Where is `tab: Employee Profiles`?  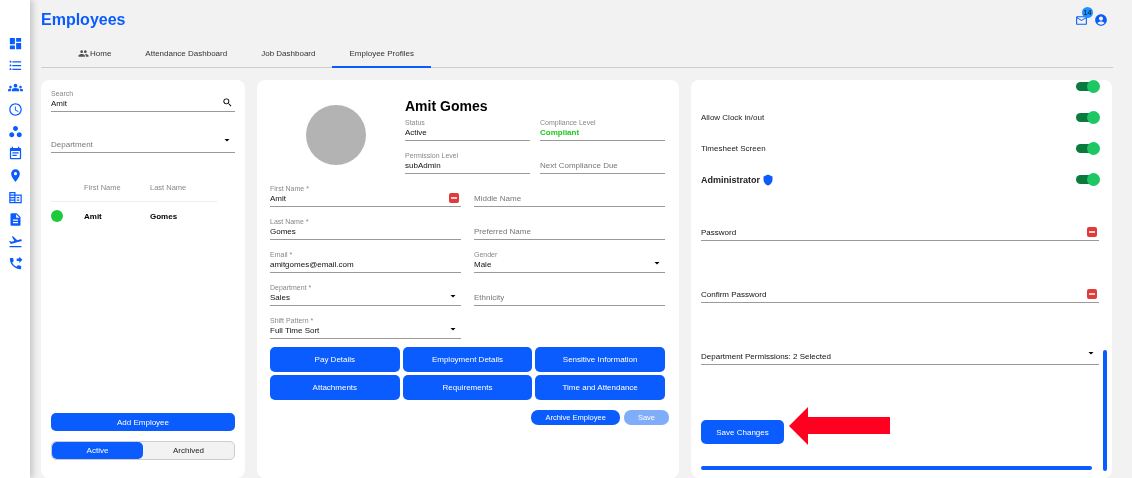 tab: Employee Profiles is located at coordinates (381, 54).